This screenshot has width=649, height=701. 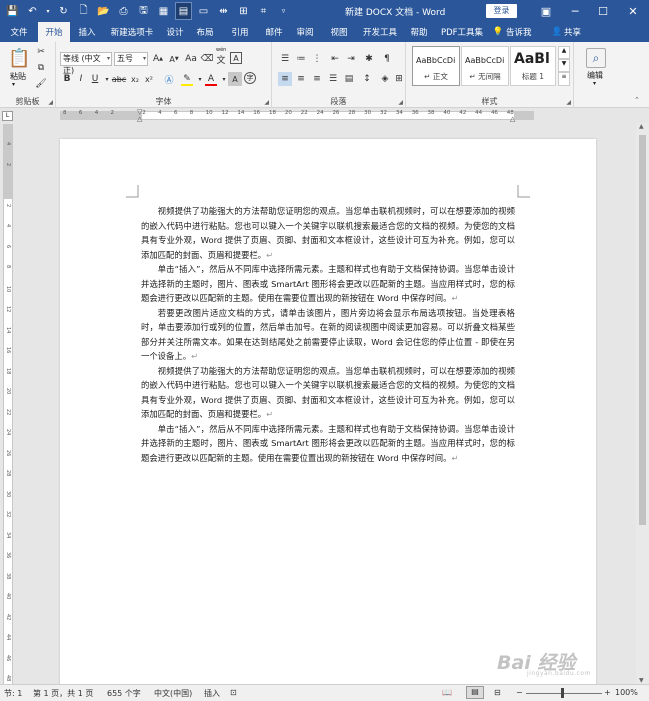 I want to click on style-normal: AaBbCcDi ↵ 正文, so click(x=436, y=66).